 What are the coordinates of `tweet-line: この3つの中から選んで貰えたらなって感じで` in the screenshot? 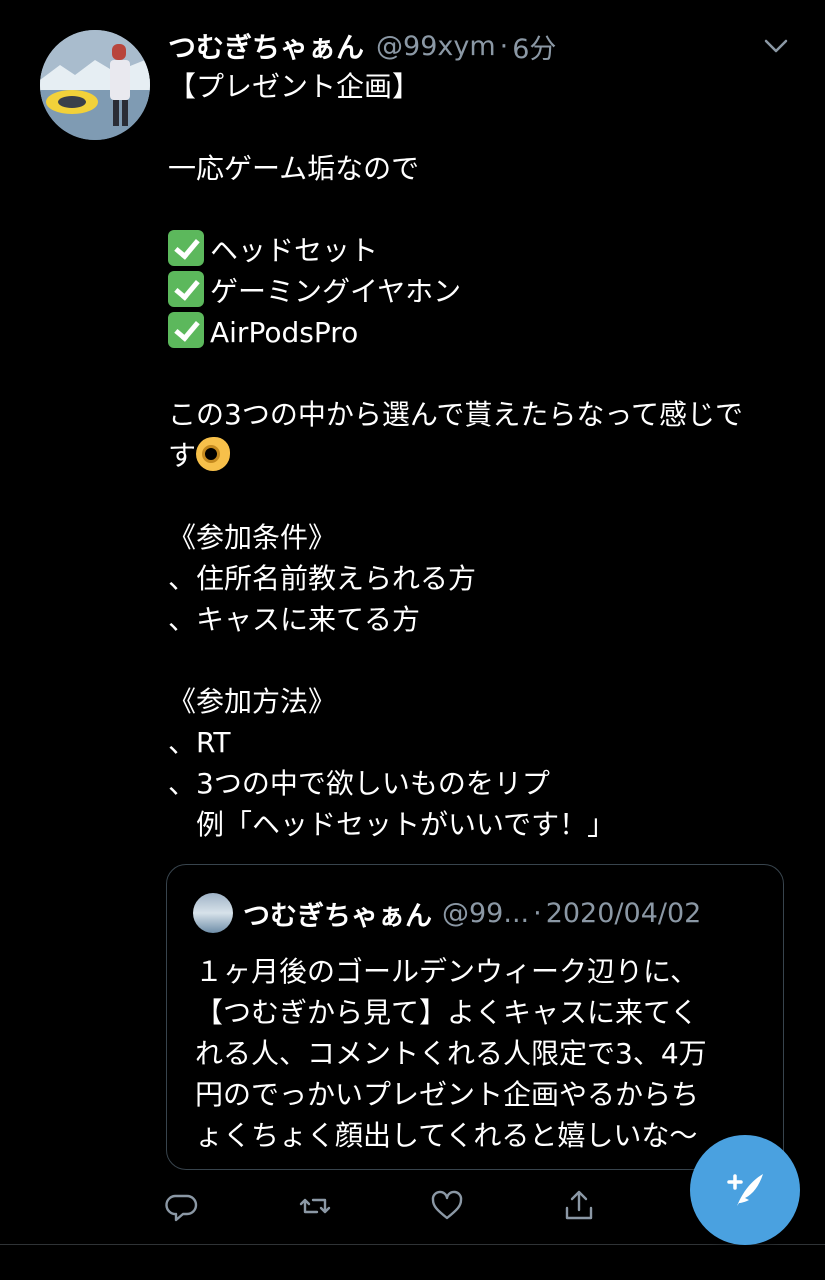 It's located at (456, 414).